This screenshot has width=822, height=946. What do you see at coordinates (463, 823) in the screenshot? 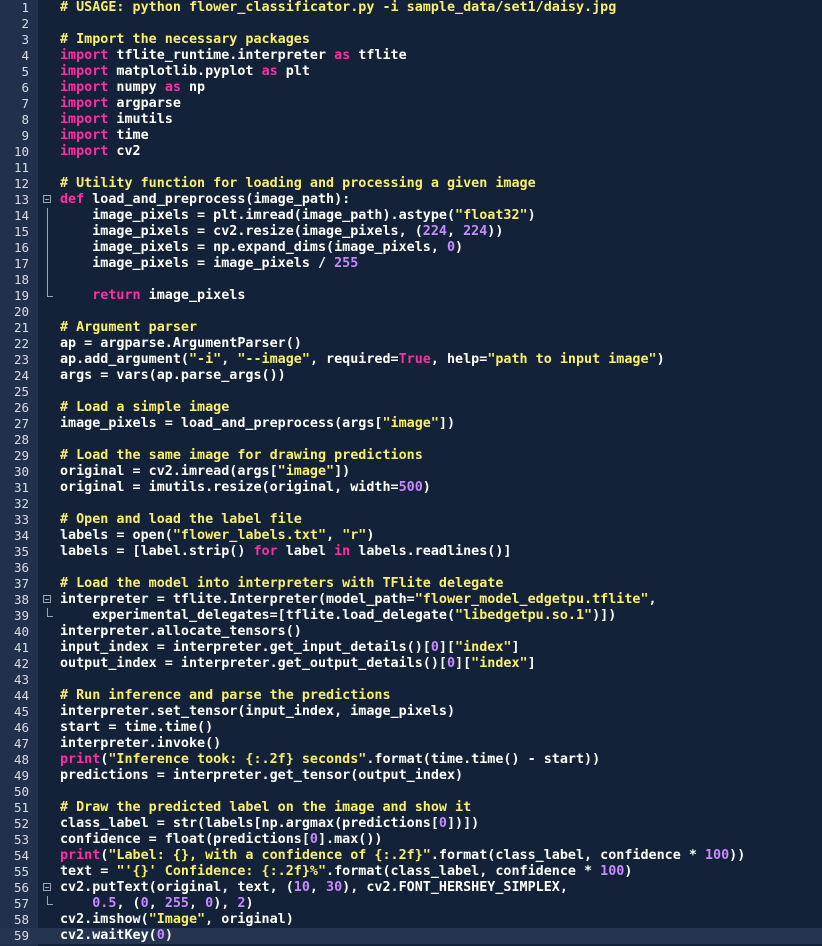
I see `code-token: ])])` at bounding box center [463, 823].